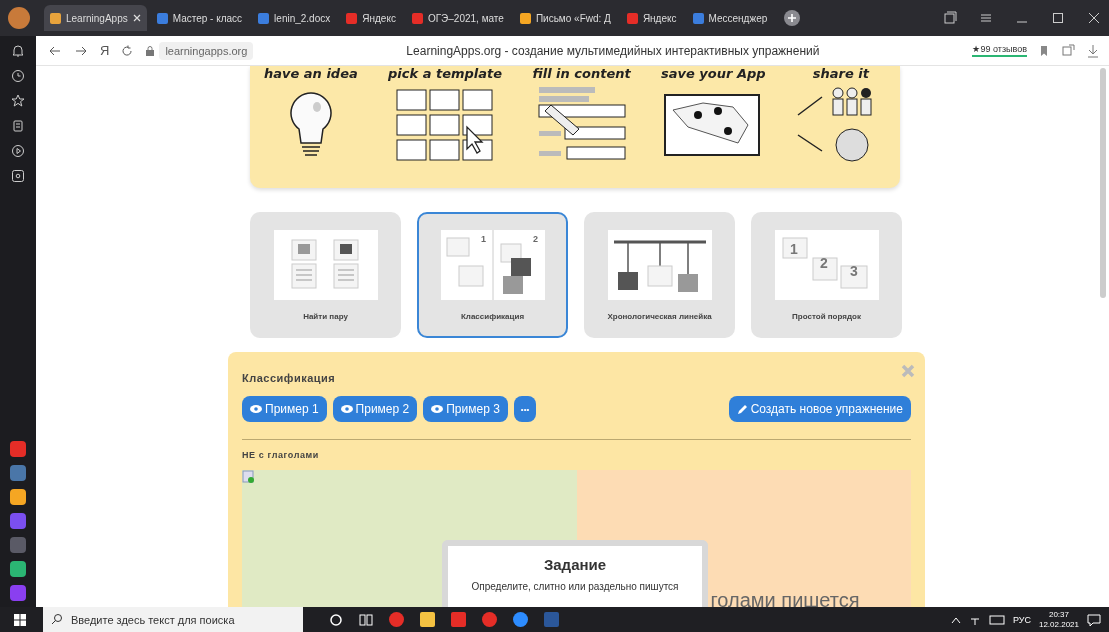  What do you see at coordinates (465, 18) in the screenshot?
I see `tab-label: ОГЭ–2021, мате` at bounding box center [465, 18].